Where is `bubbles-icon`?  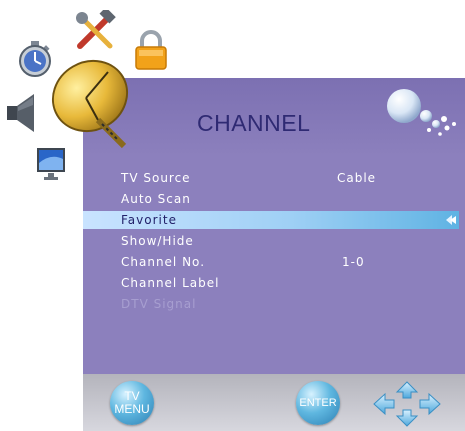 bubbles-icon is located at coordinates (421, 112).